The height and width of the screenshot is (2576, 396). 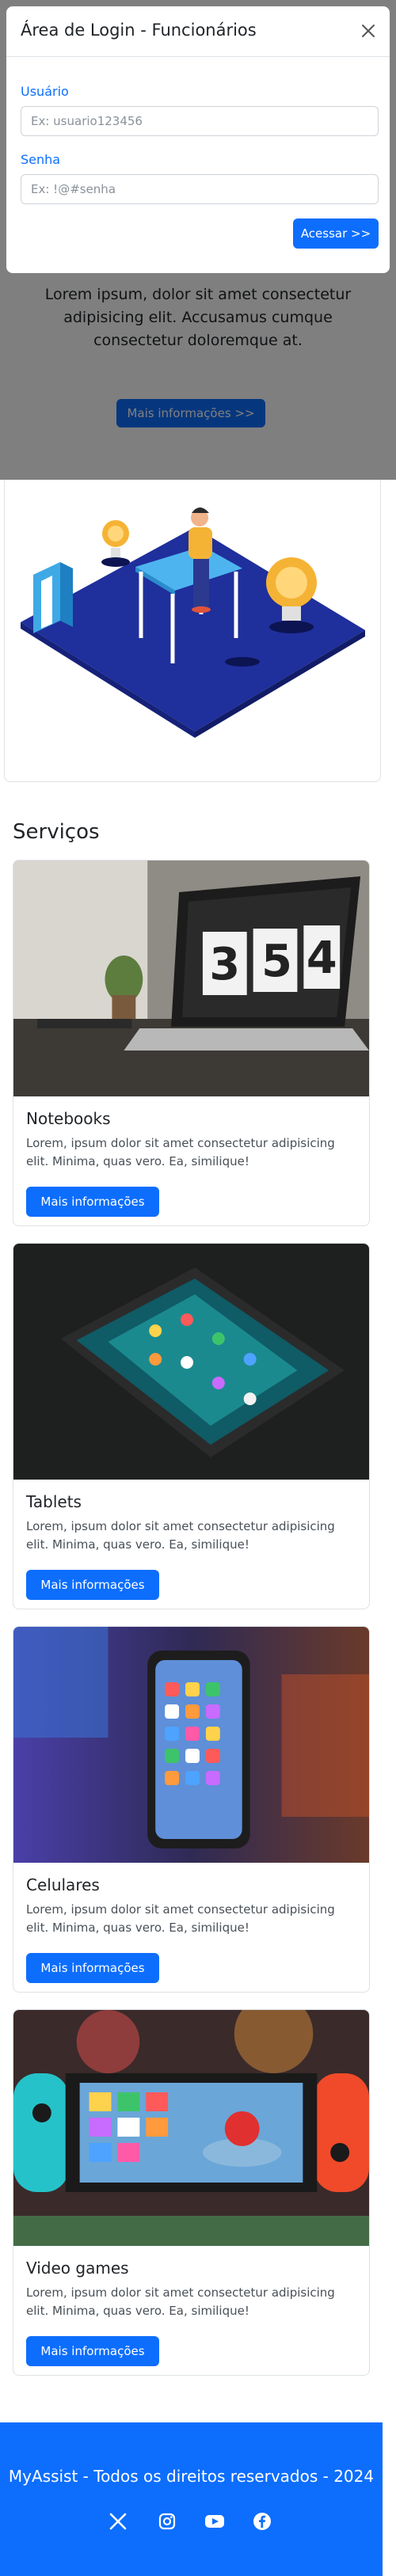 I want to click on password-input, so click(x=200, y=189).